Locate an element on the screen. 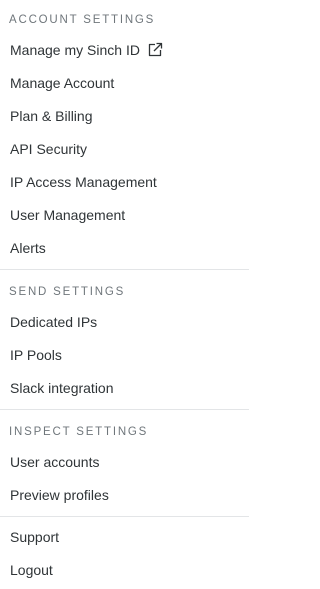 The image size is (320, 589). inspect-settings-header: INSPECT SETTINGS is located at coordinates (79, 432).